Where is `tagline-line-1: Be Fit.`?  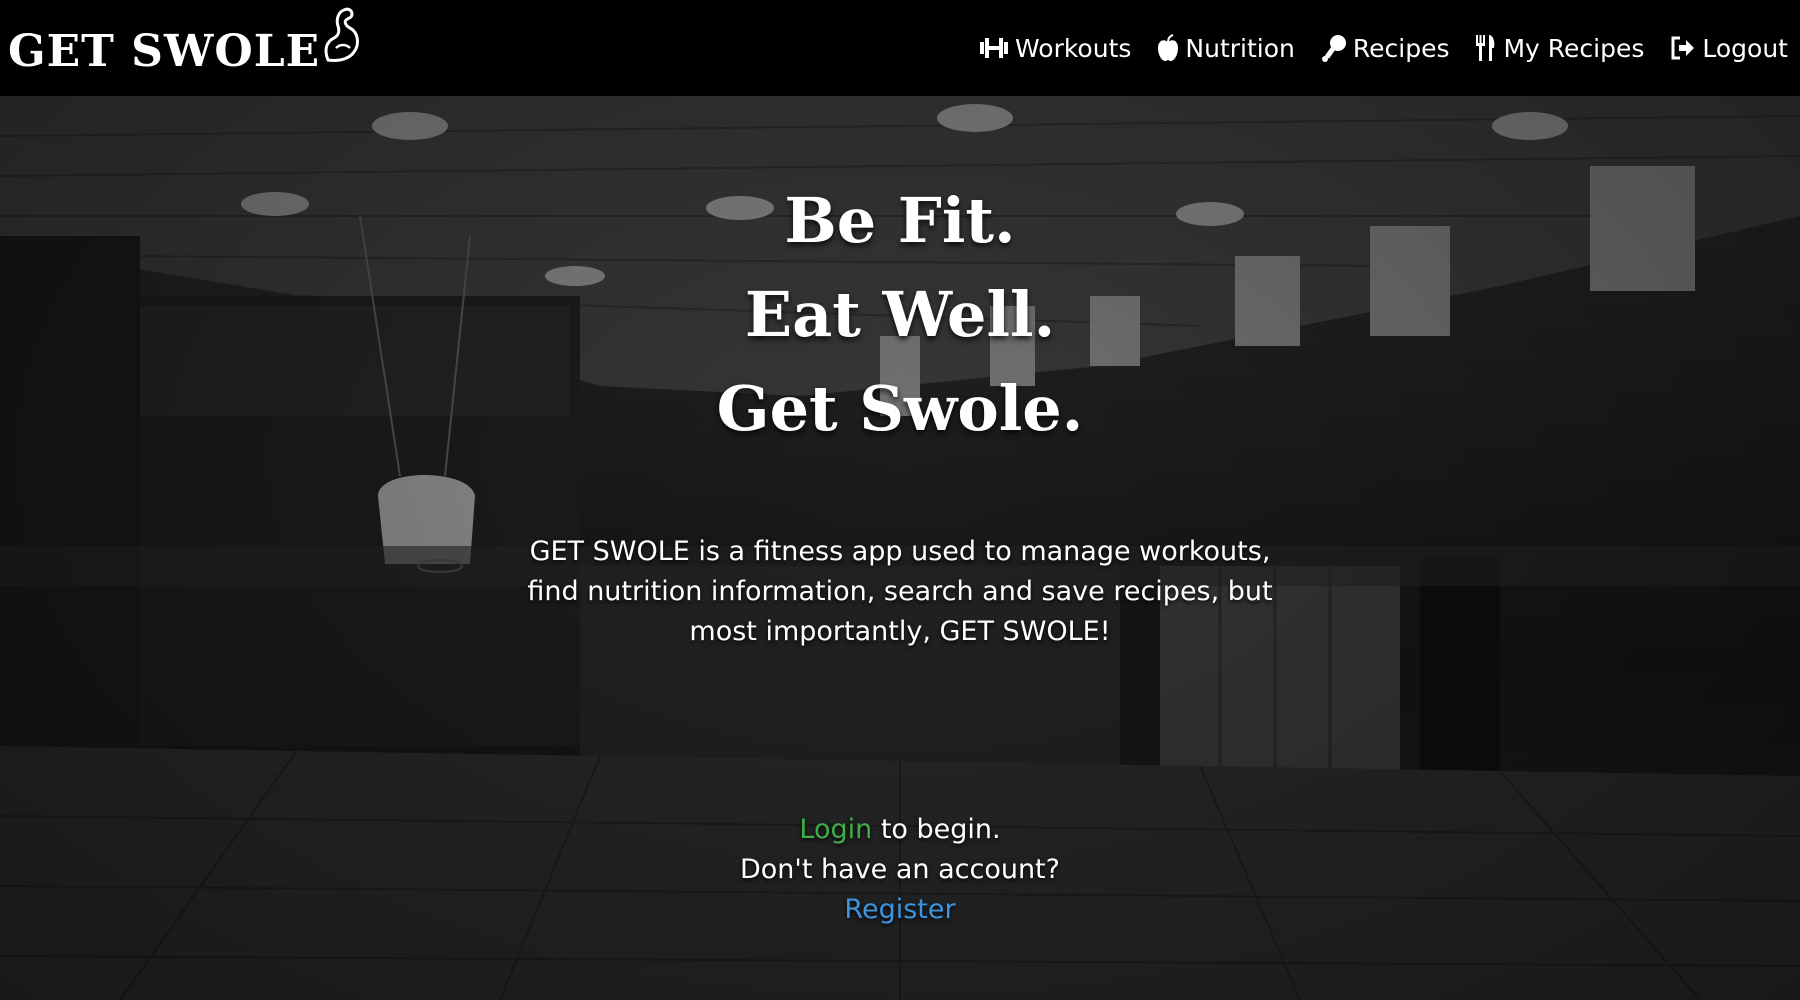 tagline-line-1: Be Fit. is located at coordinates (900, 220).